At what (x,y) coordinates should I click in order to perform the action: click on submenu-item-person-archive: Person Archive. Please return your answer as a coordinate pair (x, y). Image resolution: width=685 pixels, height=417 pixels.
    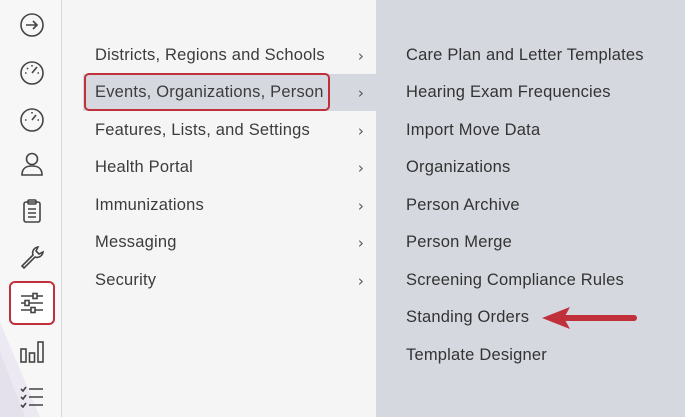
    Looking at the image, I should click on (463, 205).